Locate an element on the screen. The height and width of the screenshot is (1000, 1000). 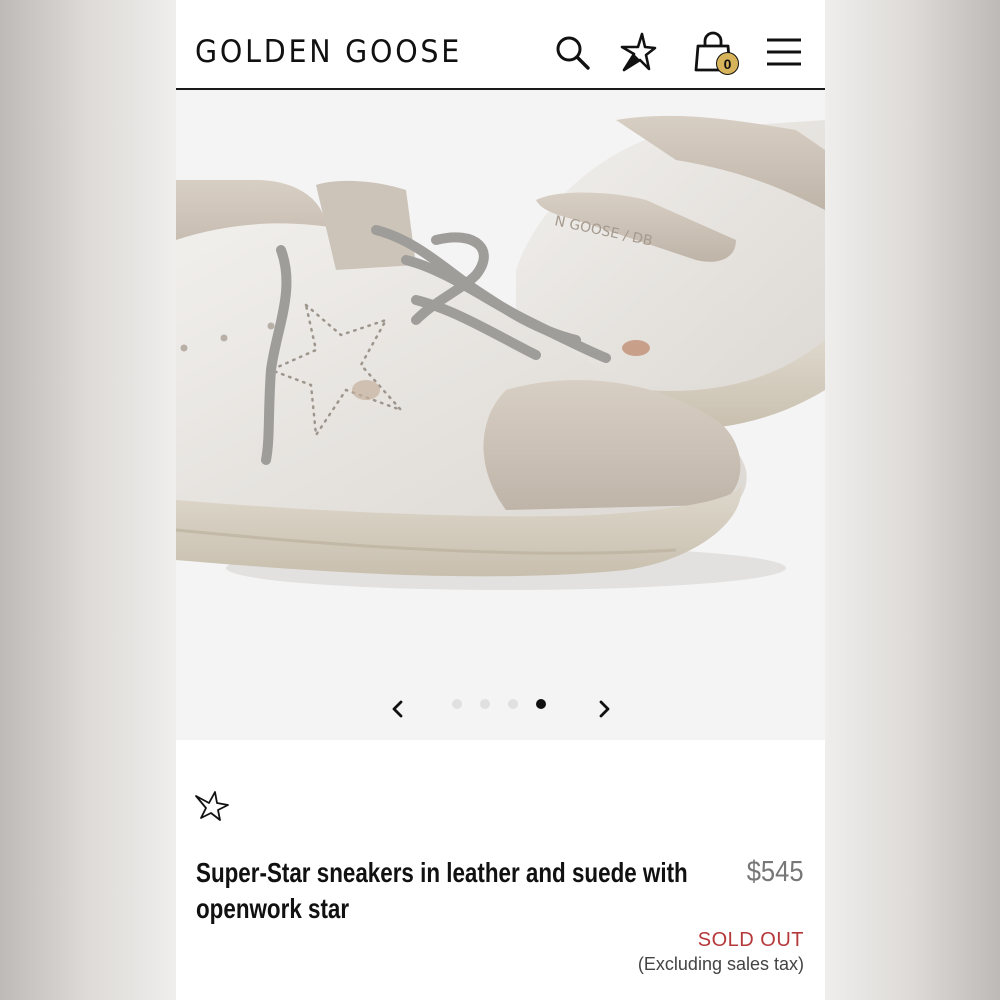
search-icon is located at coordinates (572, 52).